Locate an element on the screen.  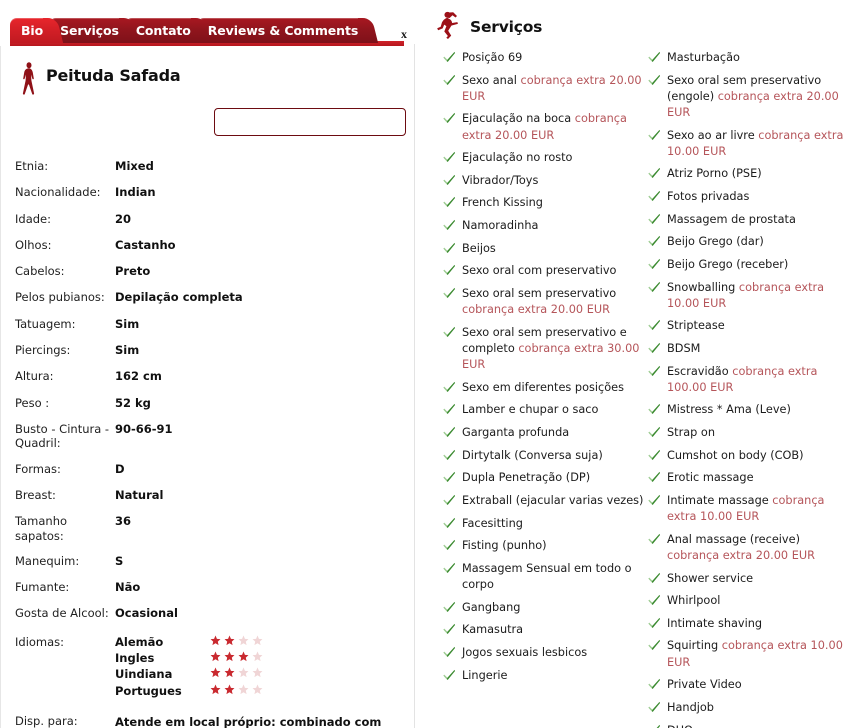
service-label: Snowballing is located at coordinates (703, 287).